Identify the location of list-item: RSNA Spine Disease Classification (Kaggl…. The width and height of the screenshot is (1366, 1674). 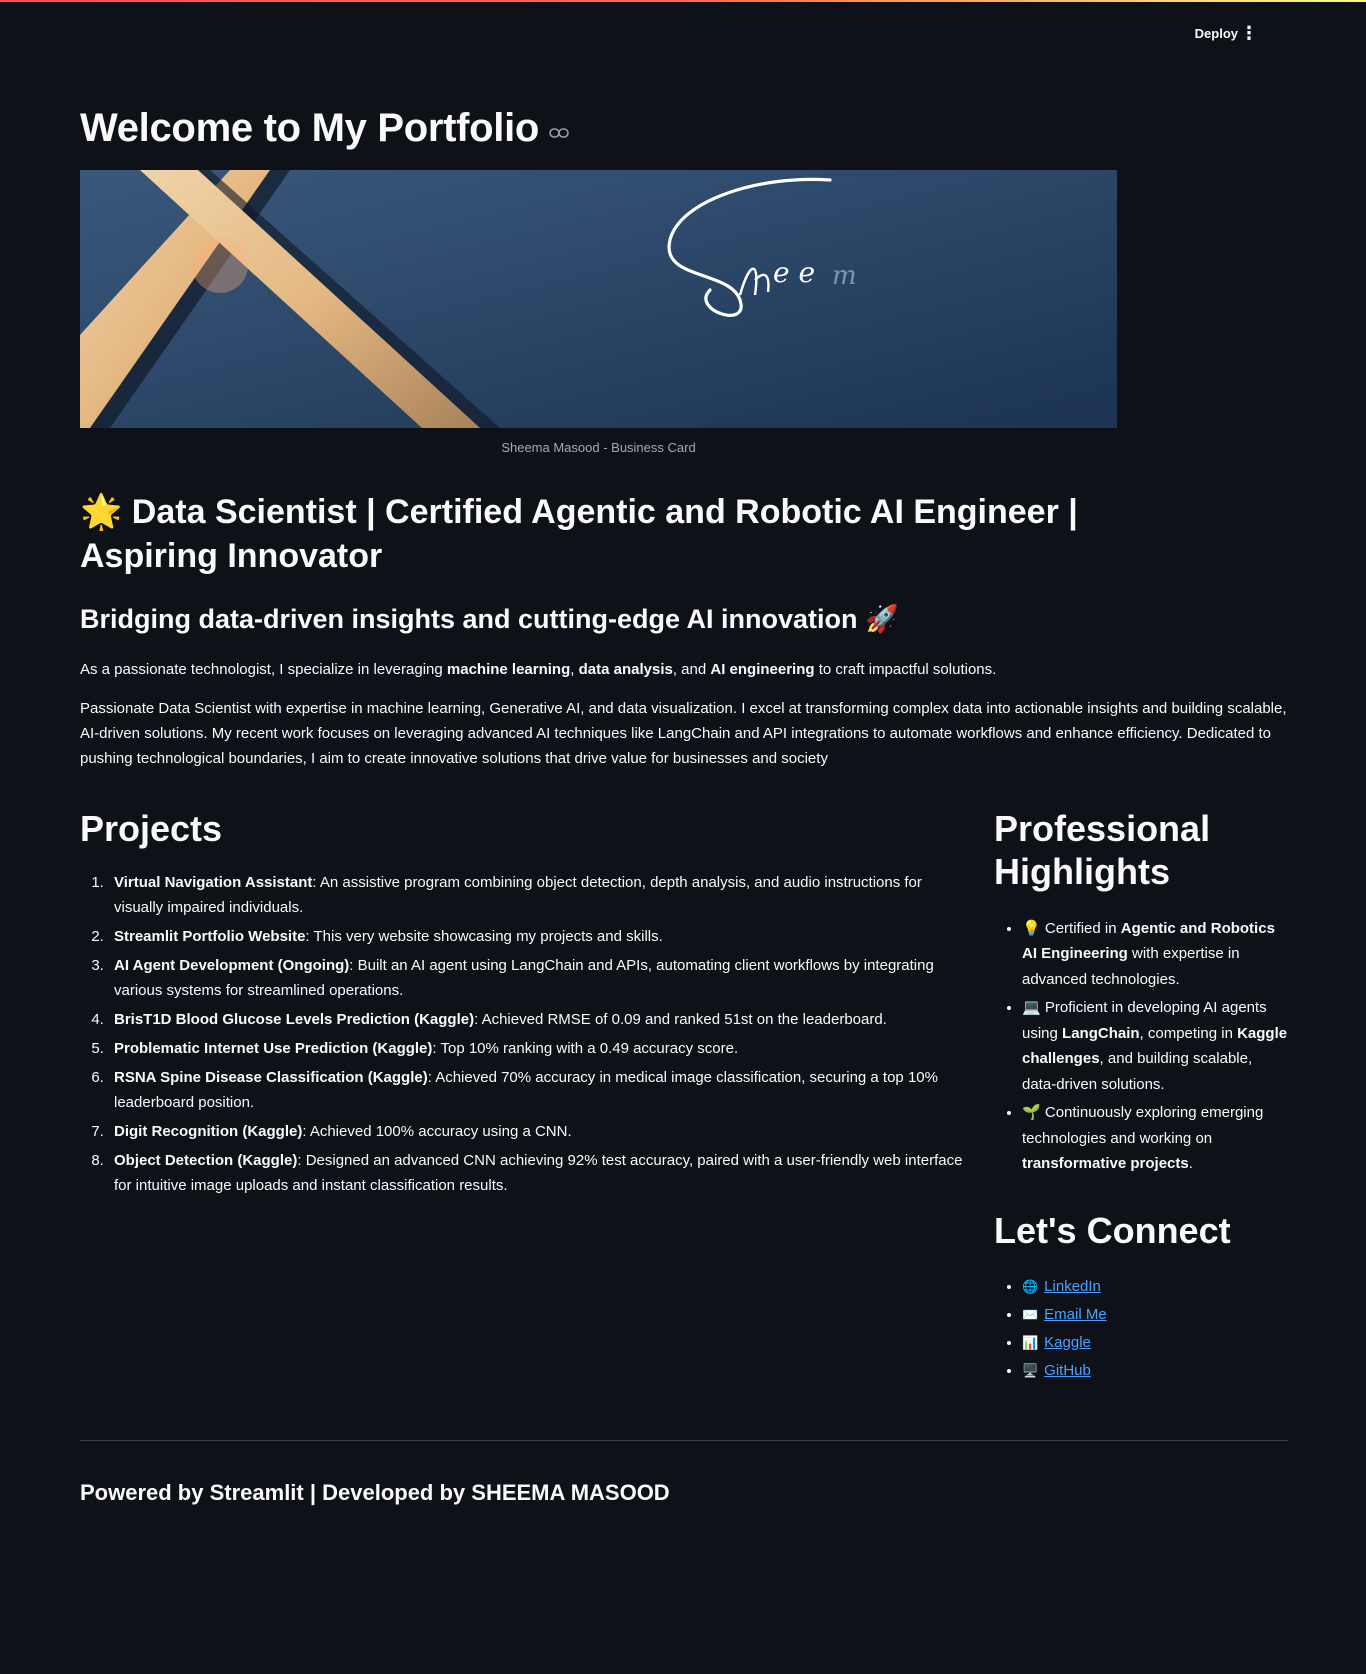
(538, 1090).